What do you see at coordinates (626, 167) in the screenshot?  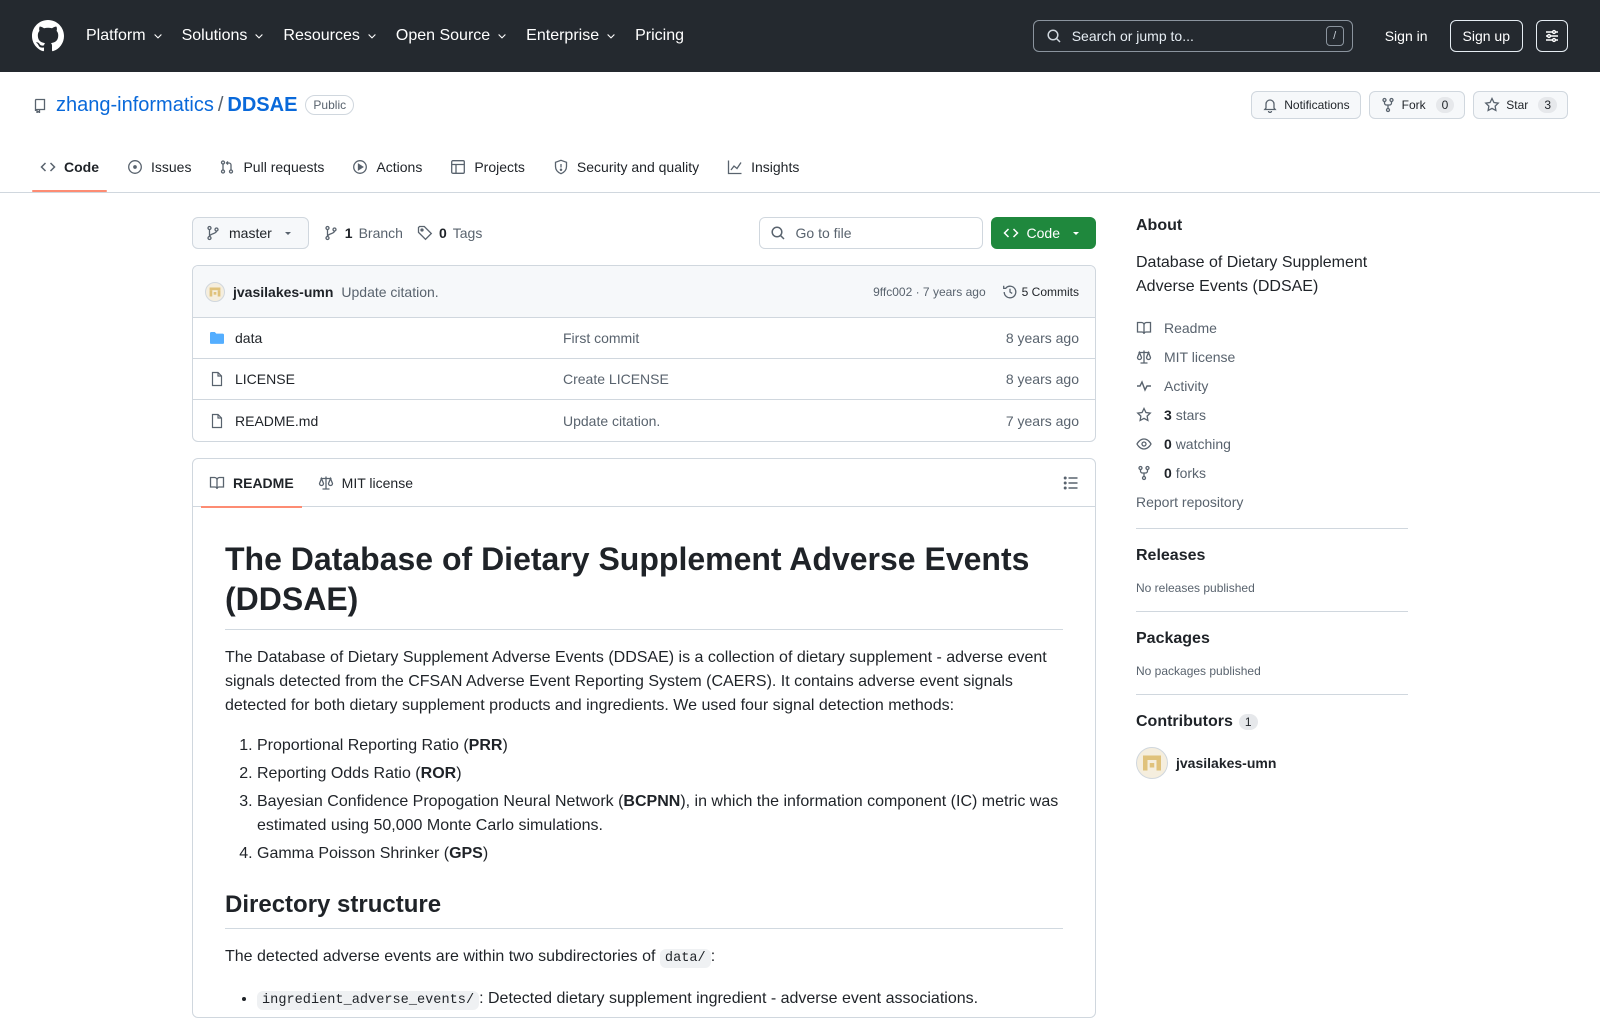 I see `tab-security: Security and quality` at bounding box center [626, 167].